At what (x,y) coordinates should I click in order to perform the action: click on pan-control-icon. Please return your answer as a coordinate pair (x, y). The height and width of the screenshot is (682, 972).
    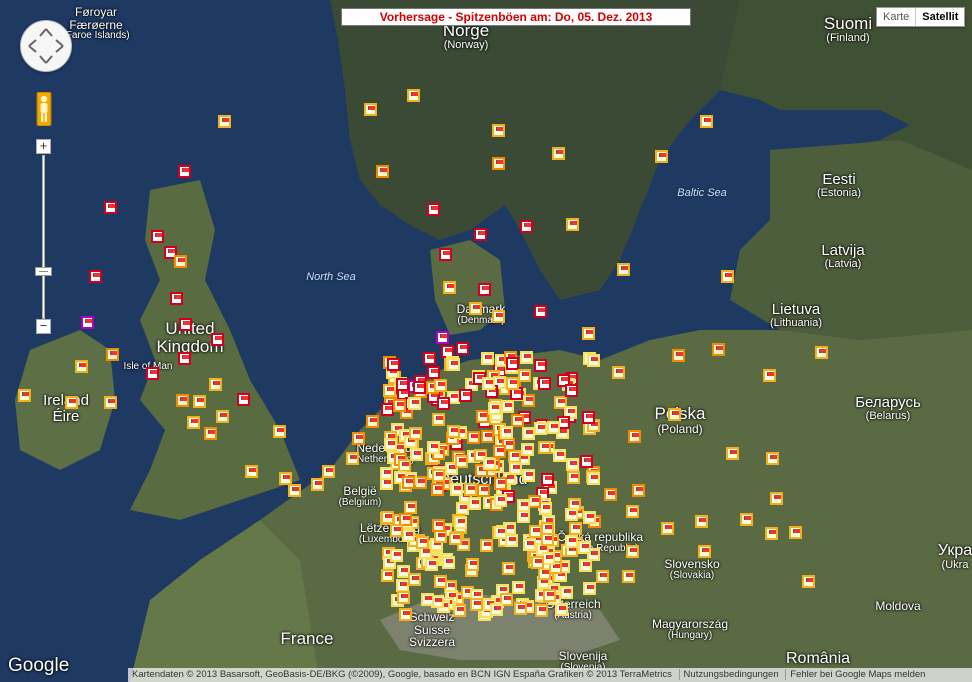
    Looking at the image, I should click on (46, 46).